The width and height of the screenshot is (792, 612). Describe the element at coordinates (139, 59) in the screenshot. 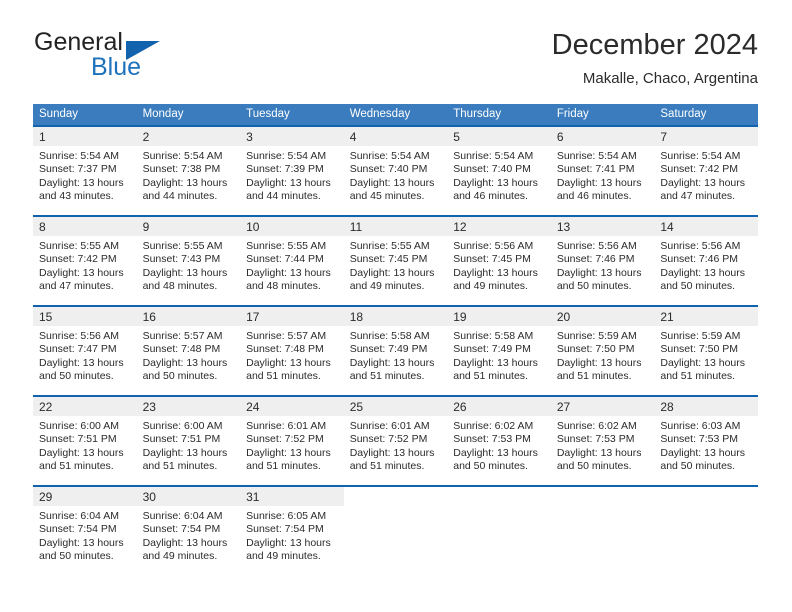

I see `general-blue-logo: General Blue` at that location.